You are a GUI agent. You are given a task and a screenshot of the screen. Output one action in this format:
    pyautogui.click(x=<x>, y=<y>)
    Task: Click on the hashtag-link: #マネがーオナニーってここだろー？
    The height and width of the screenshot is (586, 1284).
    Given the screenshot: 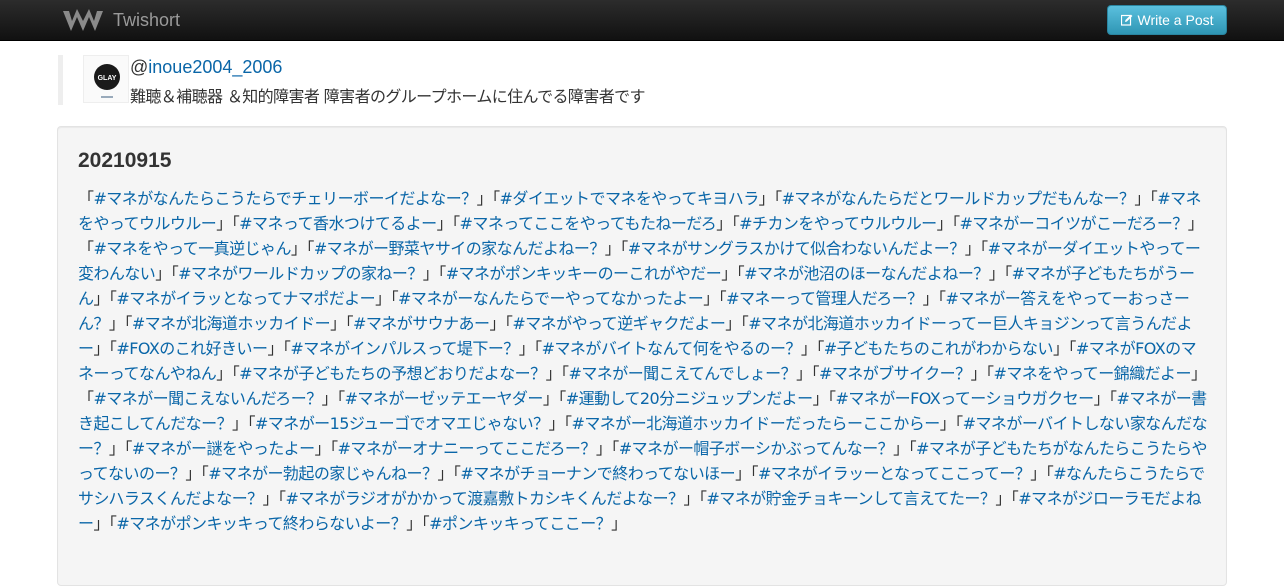 What is the action you would take?
    pyautogui.click(x=467, y=448)
    